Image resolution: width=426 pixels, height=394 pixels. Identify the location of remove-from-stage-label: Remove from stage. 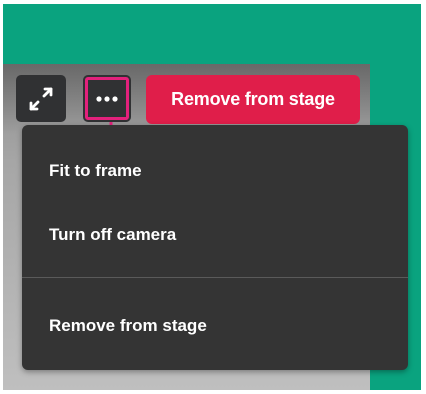
(253, 99).